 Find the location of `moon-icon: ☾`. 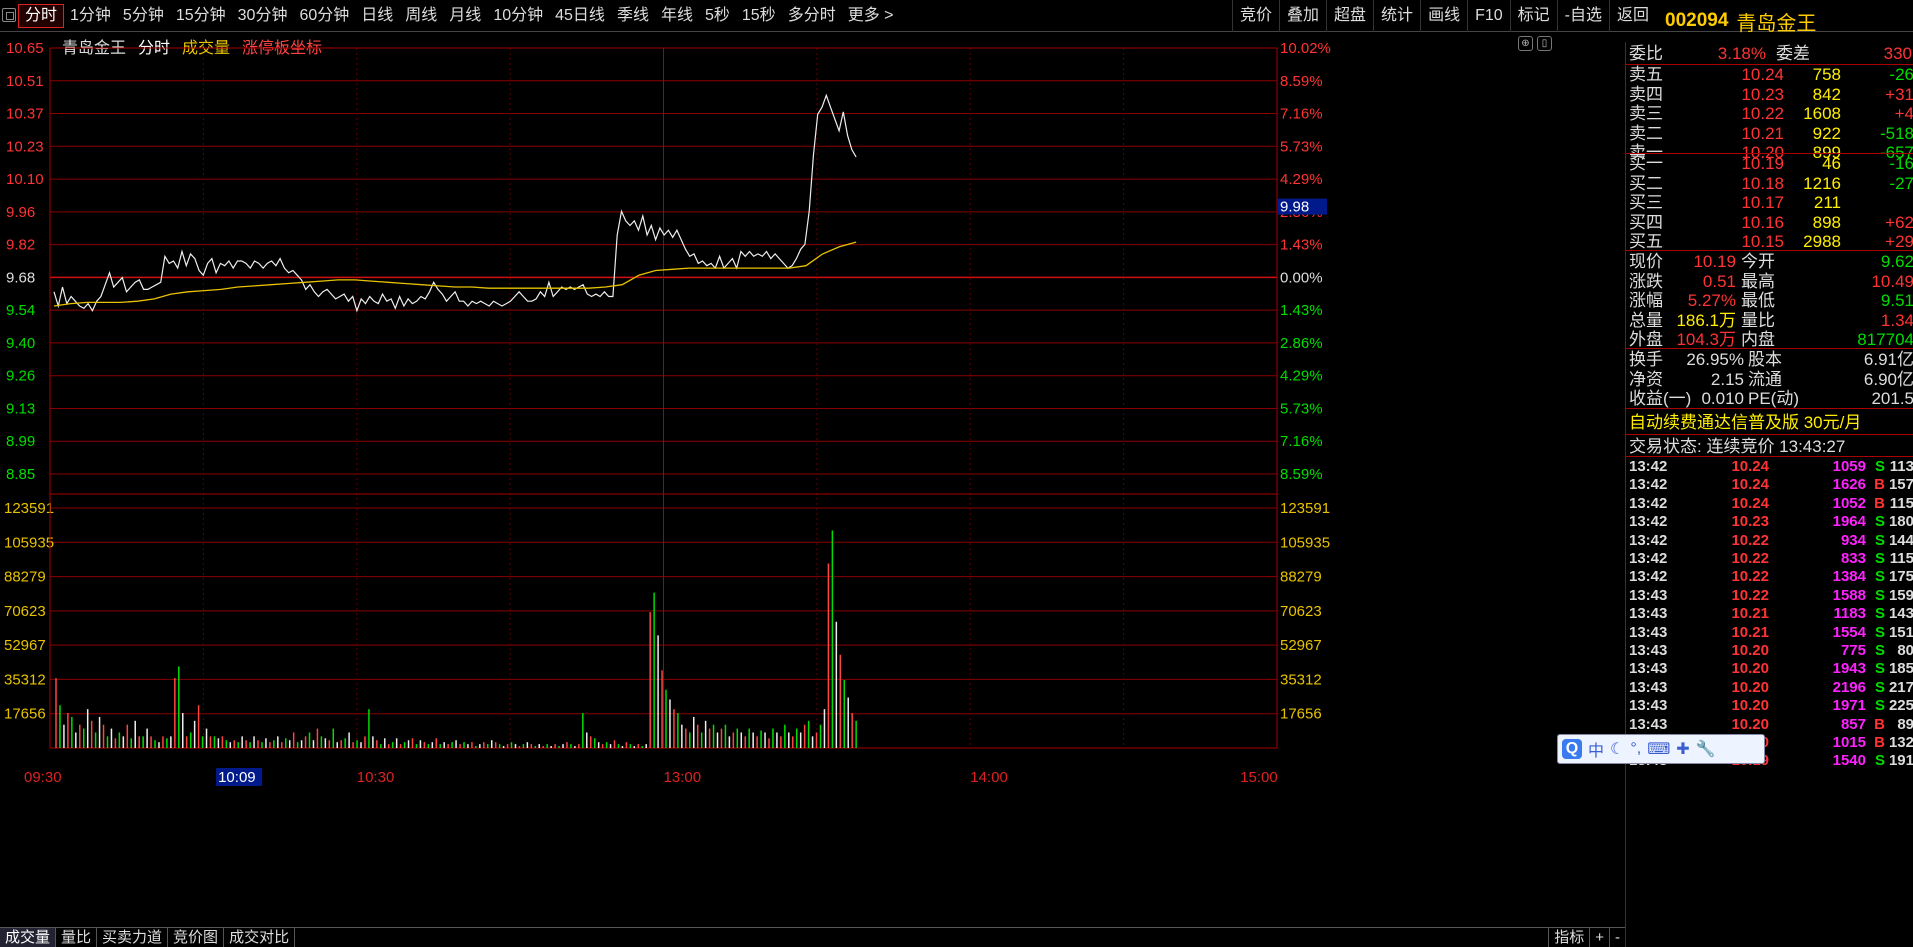

moon-icon: ☾ is located at coordinates (1617, 749).